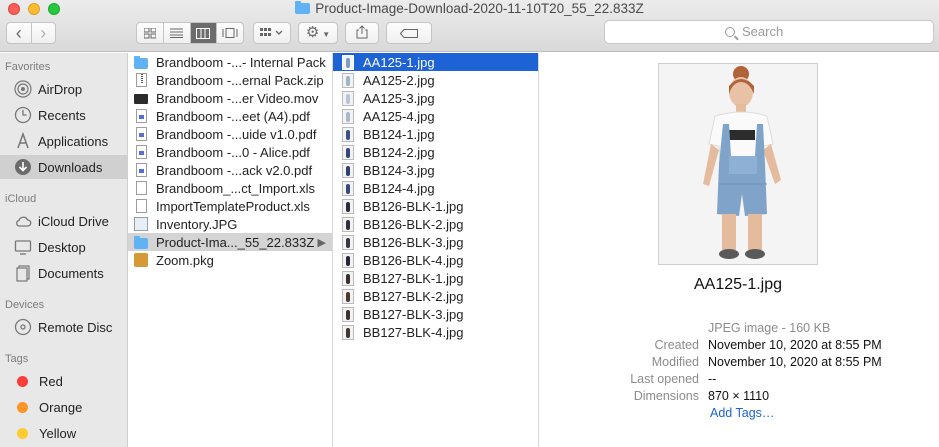 The width and height of the screenshot is (939, 447). I want to click on search-field: Search, so click(769, 32).